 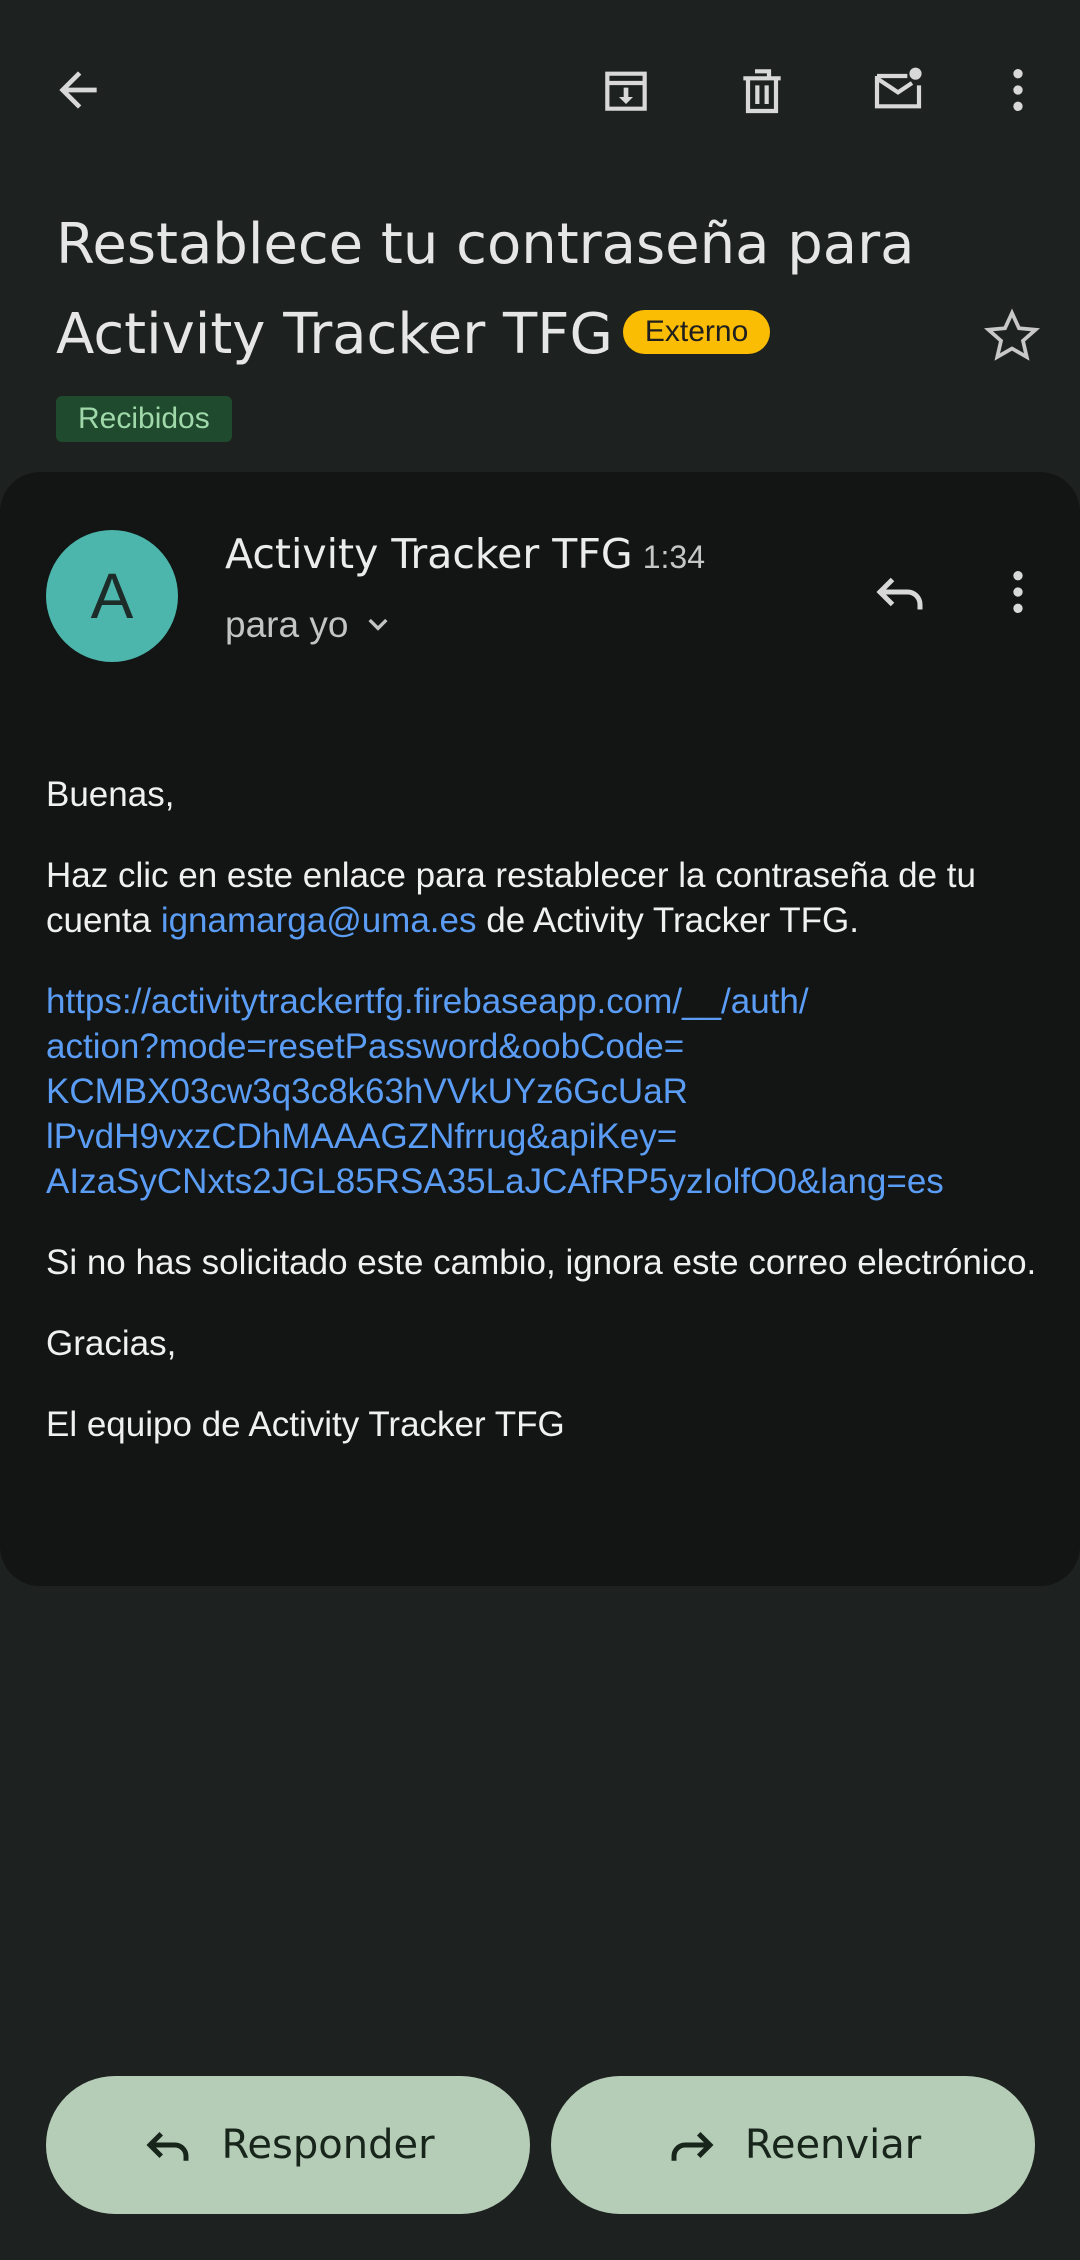 What do you see at coordinates (378, 624) in the screenshot?
I see `chevron-down-icon` at bounding box center [378, 624].